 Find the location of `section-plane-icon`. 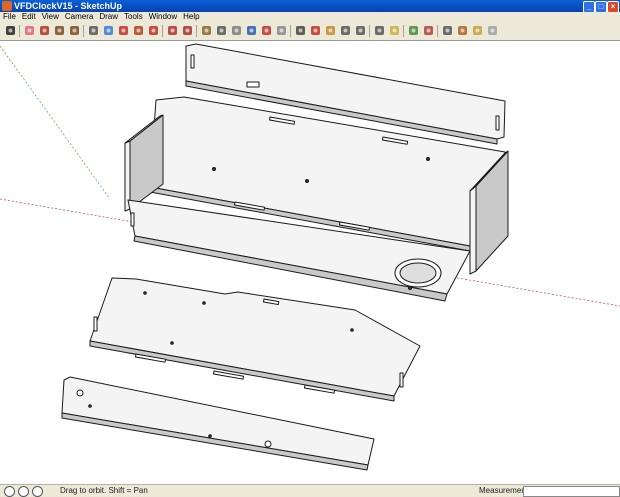

section-plane-icon is located at coordinates (477, 30).